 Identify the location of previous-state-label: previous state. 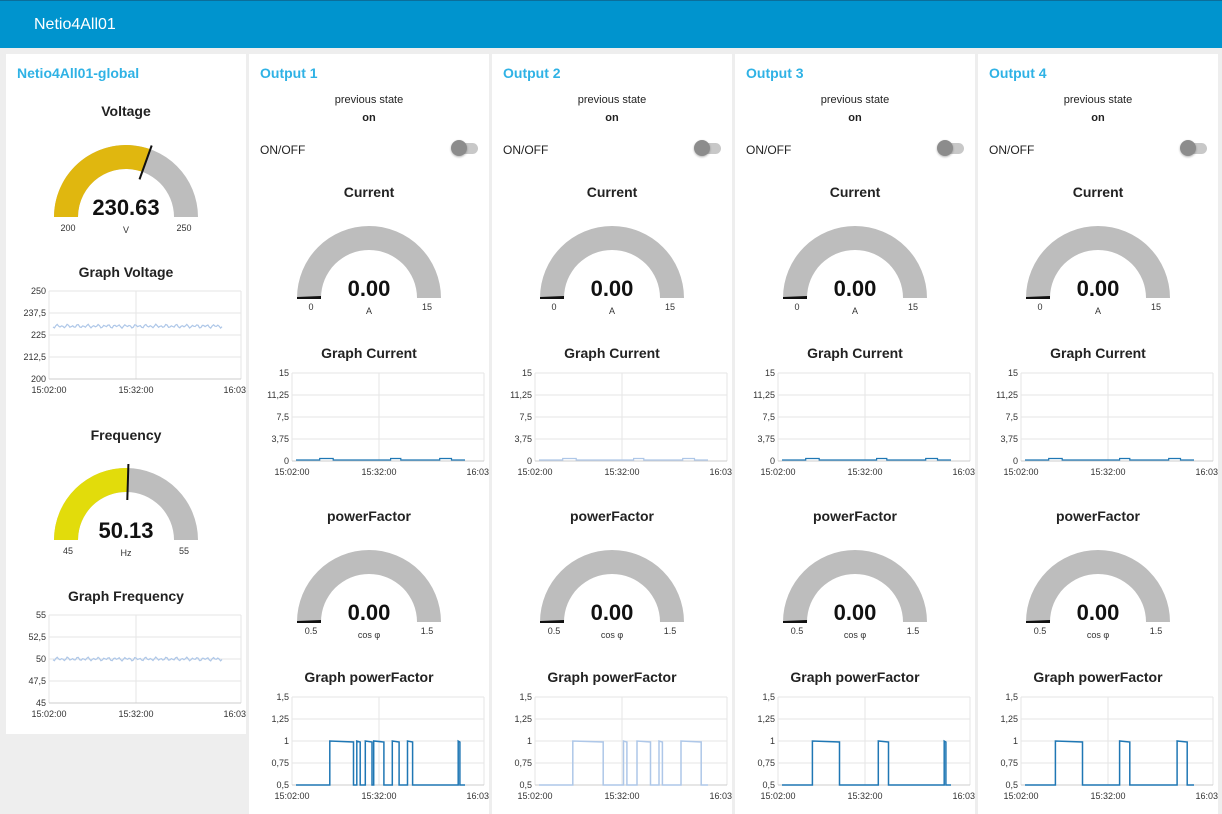
(612, 100).